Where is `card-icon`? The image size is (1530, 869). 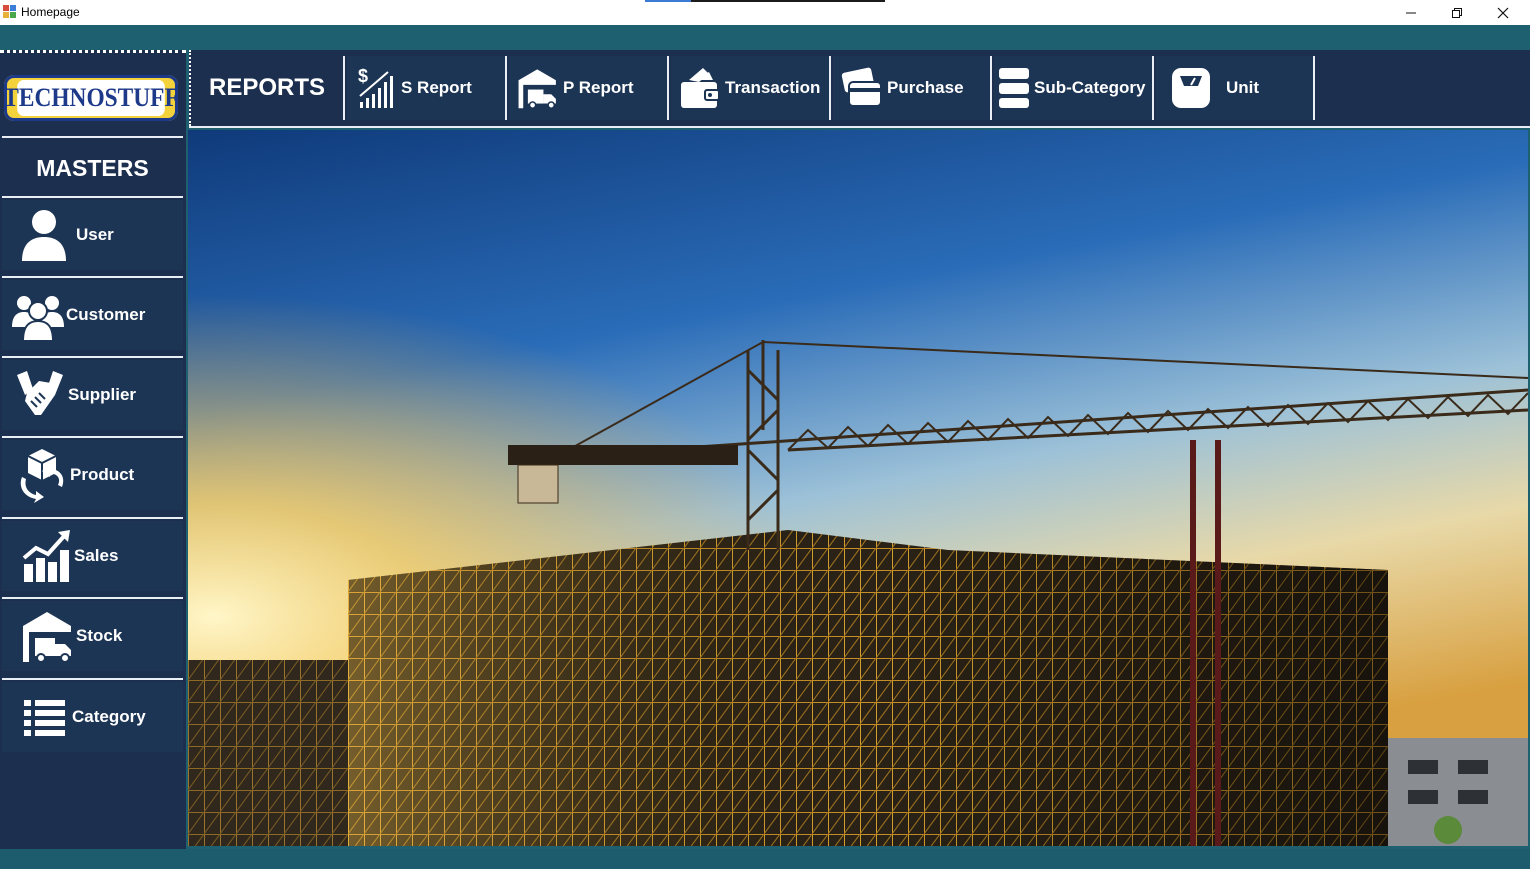
card-icon is located at coordinates (862, 88).